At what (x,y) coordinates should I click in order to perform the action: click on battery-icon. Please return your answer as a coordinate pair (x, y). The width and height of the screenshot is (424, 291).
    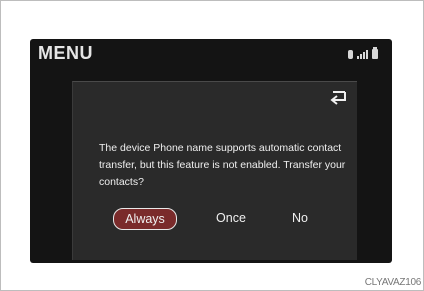
    Looking at the image, I should click on (375, 53).